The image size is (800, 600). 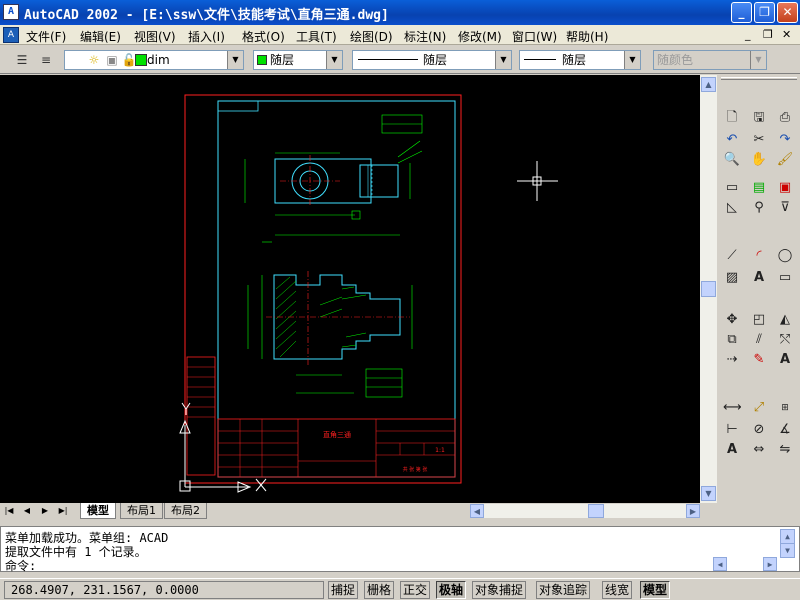 What do you see at coordinates (787, 550) in the screenshot?
I see `command-scroll-down-icon: ▼` at bounding box center [787, 550].